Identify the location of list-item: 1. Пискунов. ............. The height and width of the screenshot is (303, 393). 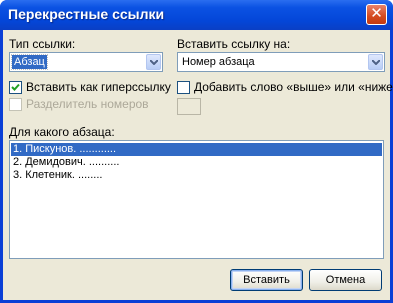
(196, 149).